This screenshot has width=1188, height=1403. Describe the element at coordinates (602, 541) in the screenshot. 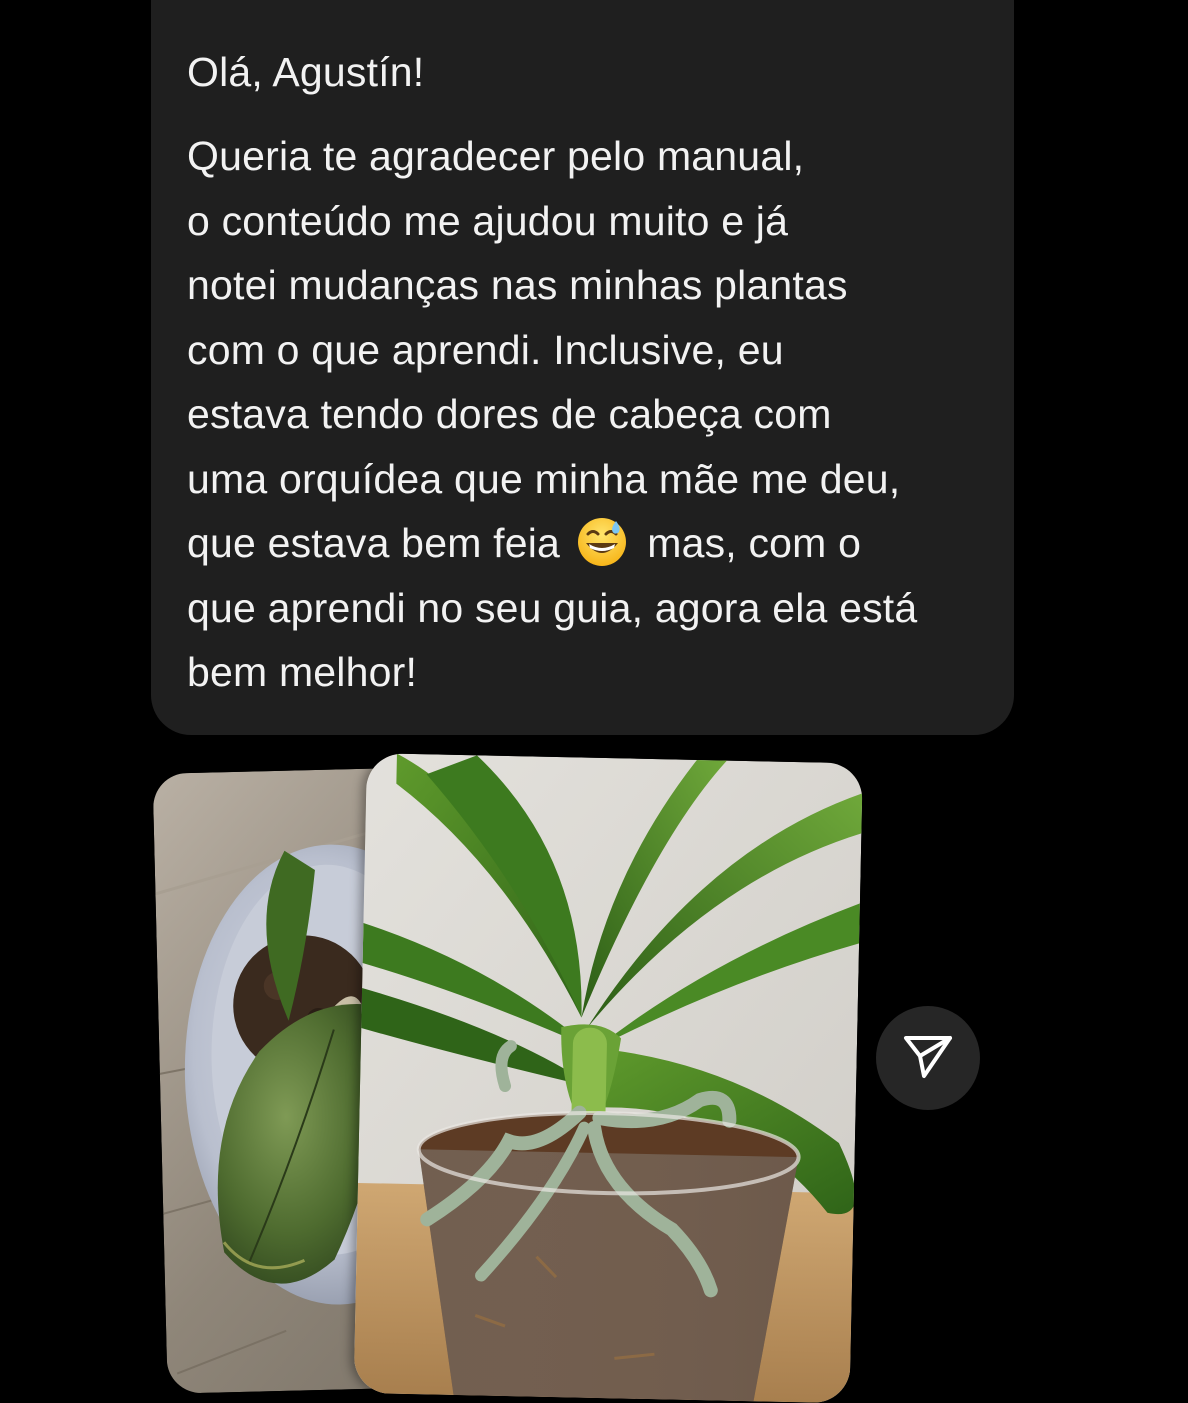

I see `grinning-face-with-sweat-icon` at that location.